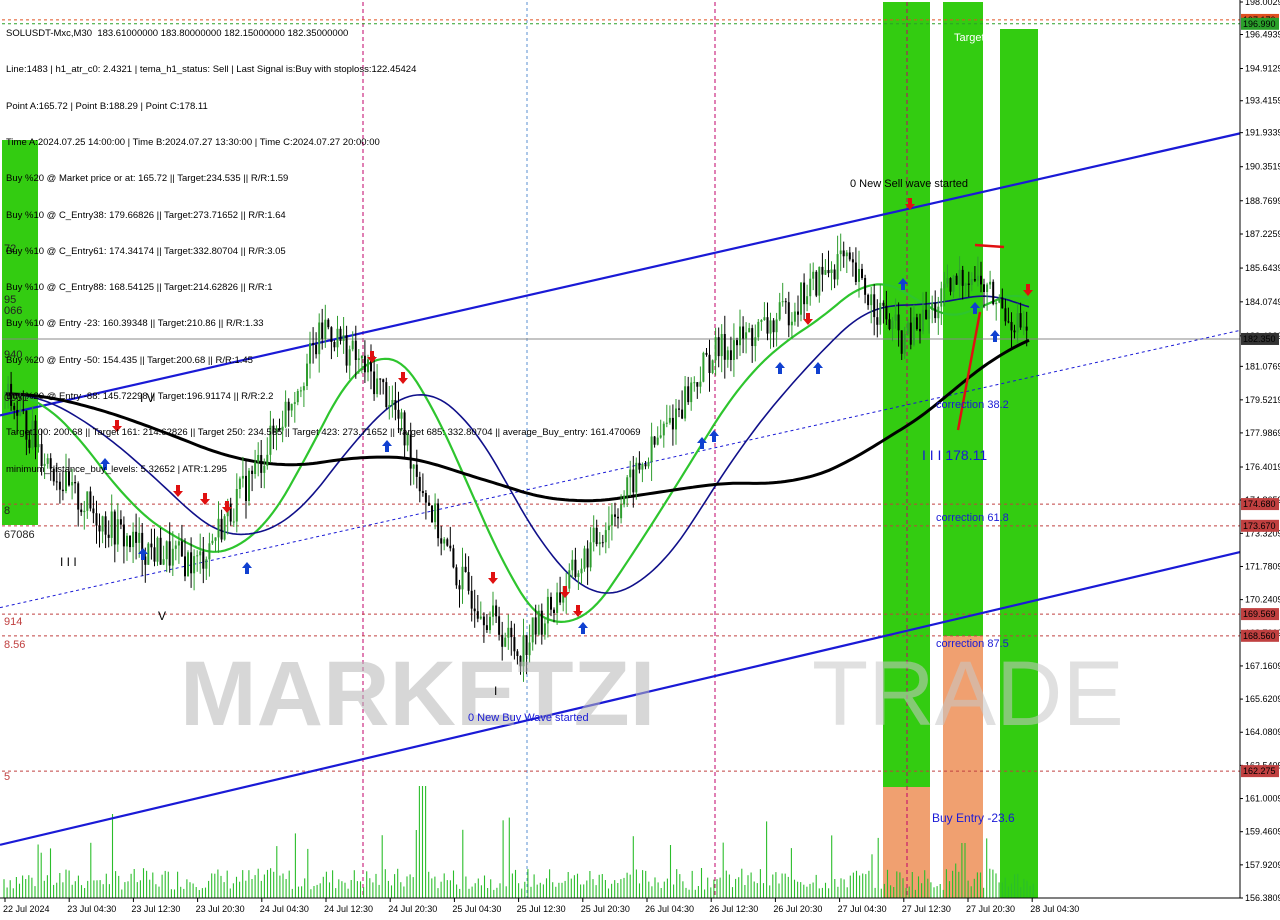 Image resolution: width=1280 pixels, height=920 pixels. What do you see at coordinates (1262, 732) in the screenshot?
I see `price-tick-label: 164.0809` at bounding box center [1262, 732].